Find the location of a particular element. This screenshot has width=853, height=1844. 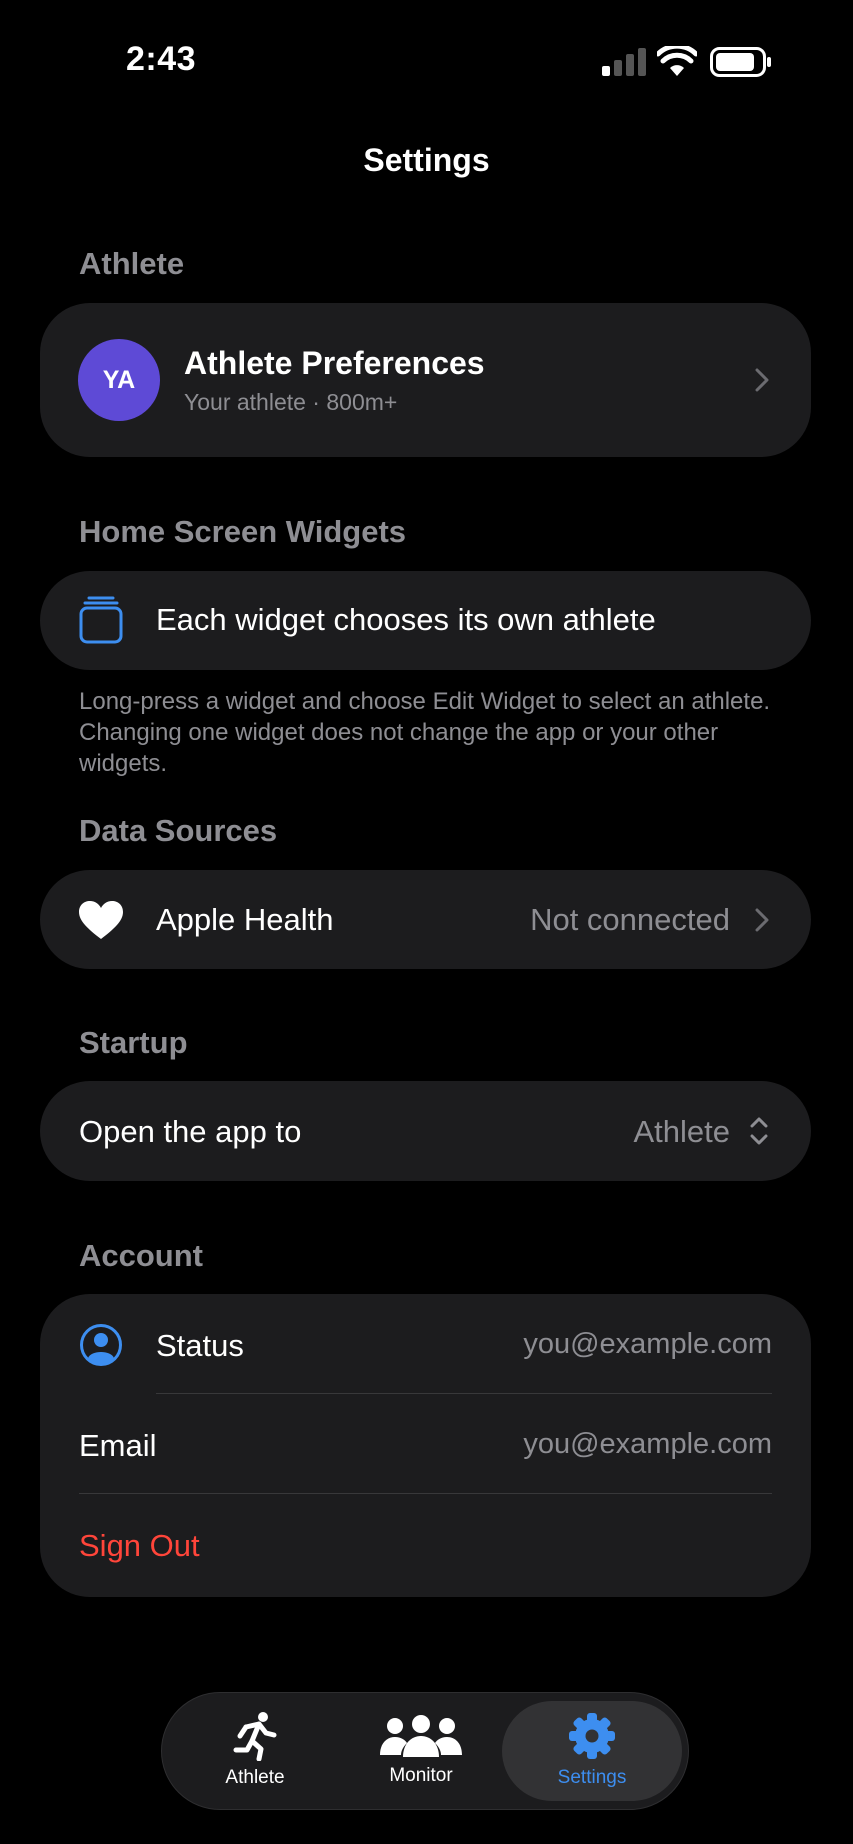

avatar: YA is located at coordinates (119, 380).